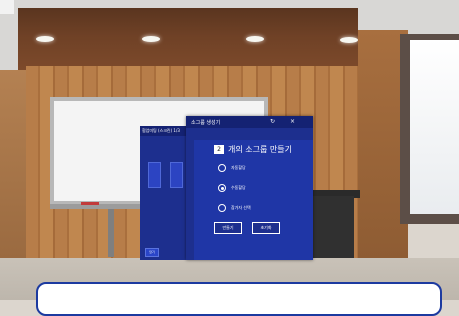  What do you see at coordinates (90, 203) in the screenshot?
I see `marker` at bounding box center [90, 203].